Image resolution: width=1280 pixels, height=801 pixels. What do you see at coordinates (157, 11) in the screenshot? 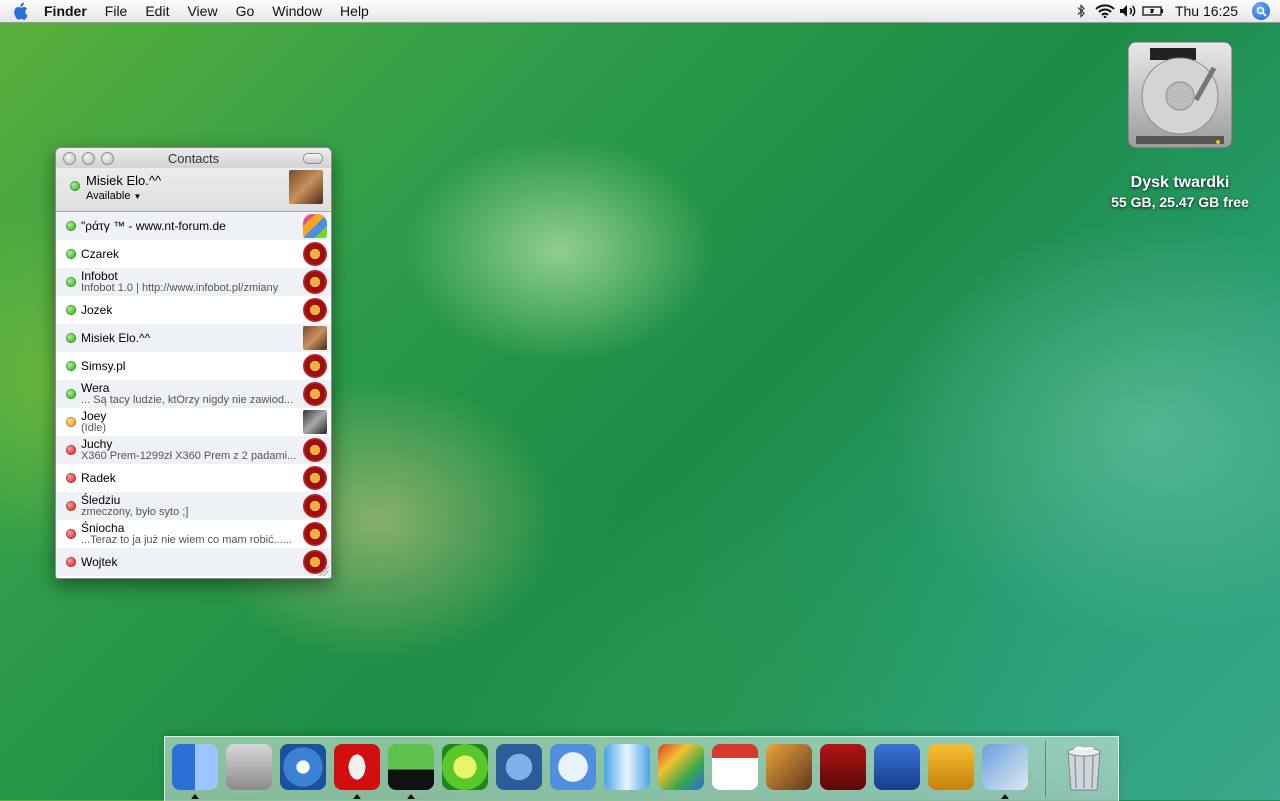
I see `menu-edit: Edit` at bounding box center [157, 11].